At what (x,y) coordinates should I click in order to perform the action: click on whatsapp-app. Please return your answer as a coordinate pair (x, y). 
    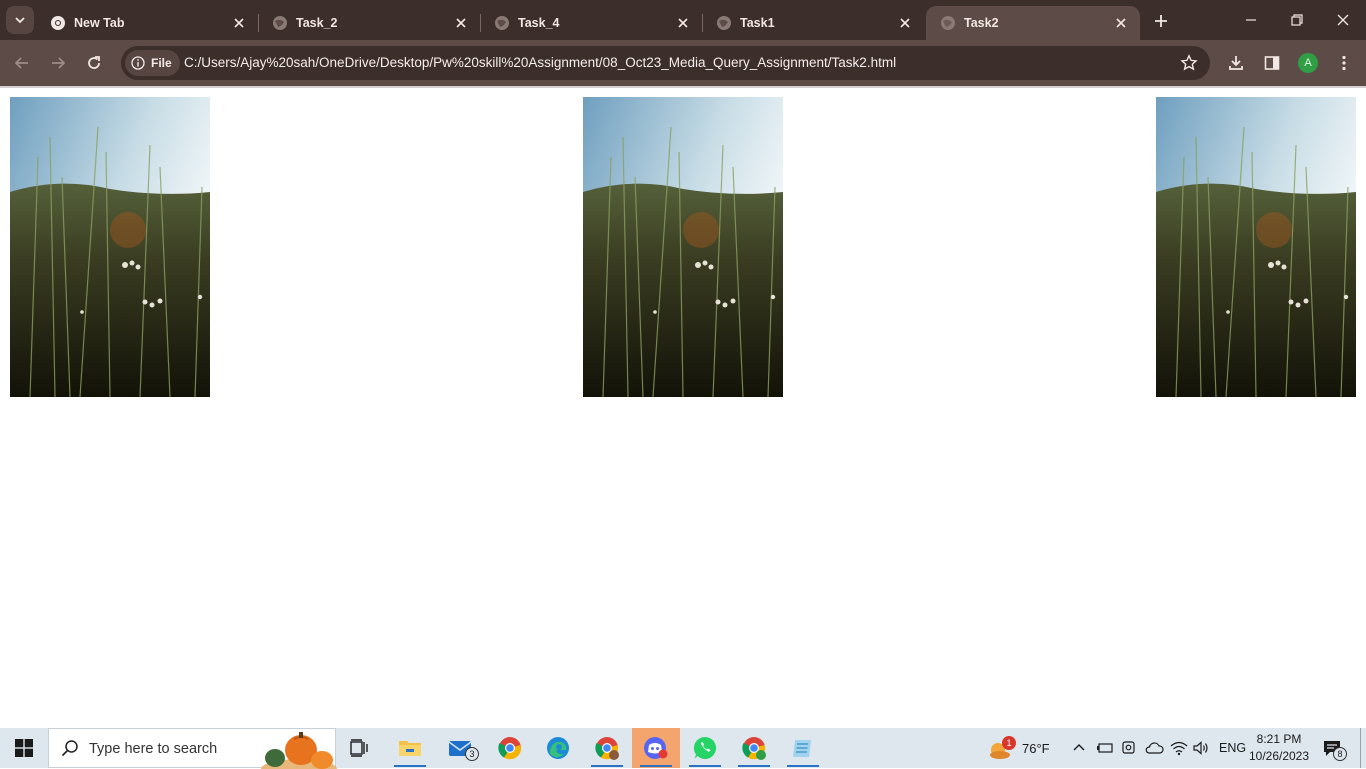
    Looking at the image, I should click on (705, 748).